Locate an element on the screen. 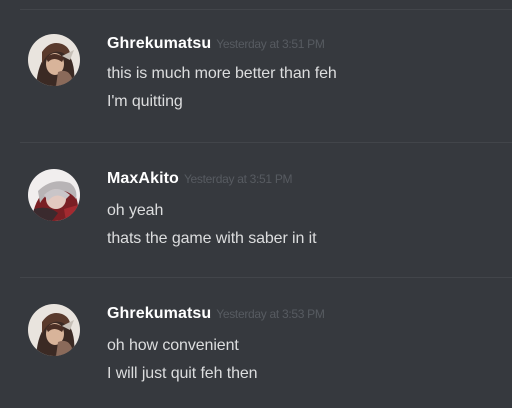  message-text: thats the game with saber in it is located at coordinates (212, 238).